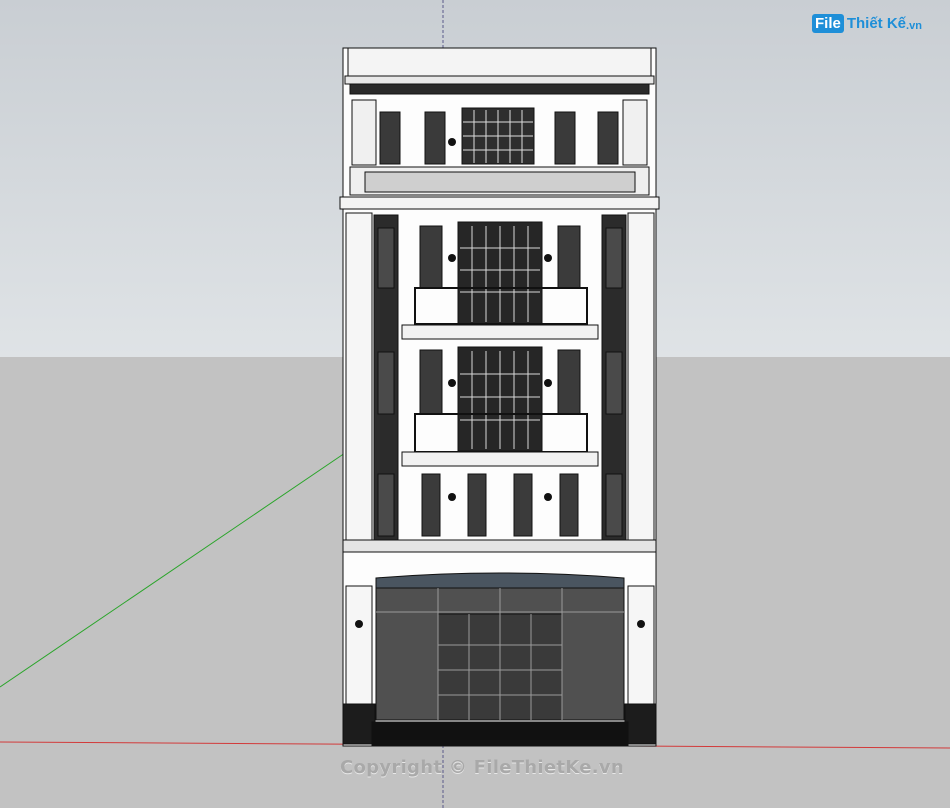  What do you see at coordinates (914, 26) in the screenshot?
I see `logo-tld: .vn` at bounding box center [914, 26].